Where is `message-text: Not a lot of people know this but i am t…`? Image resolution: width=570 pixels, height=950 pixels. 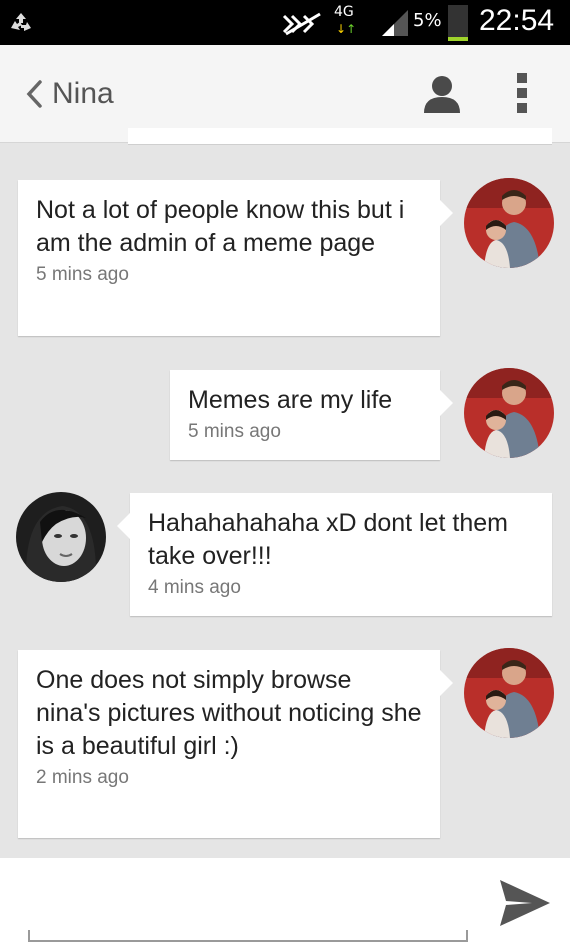
message-text: Not a lot of people know this but i am t… is located at coordinates (220, 226).